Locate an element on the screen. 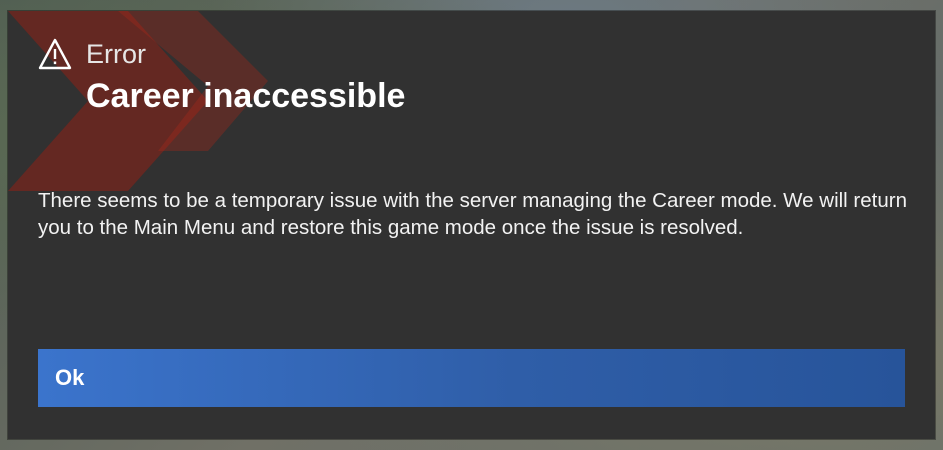  dialog-title: Career inaccessible is located at coordinates (246, 96).